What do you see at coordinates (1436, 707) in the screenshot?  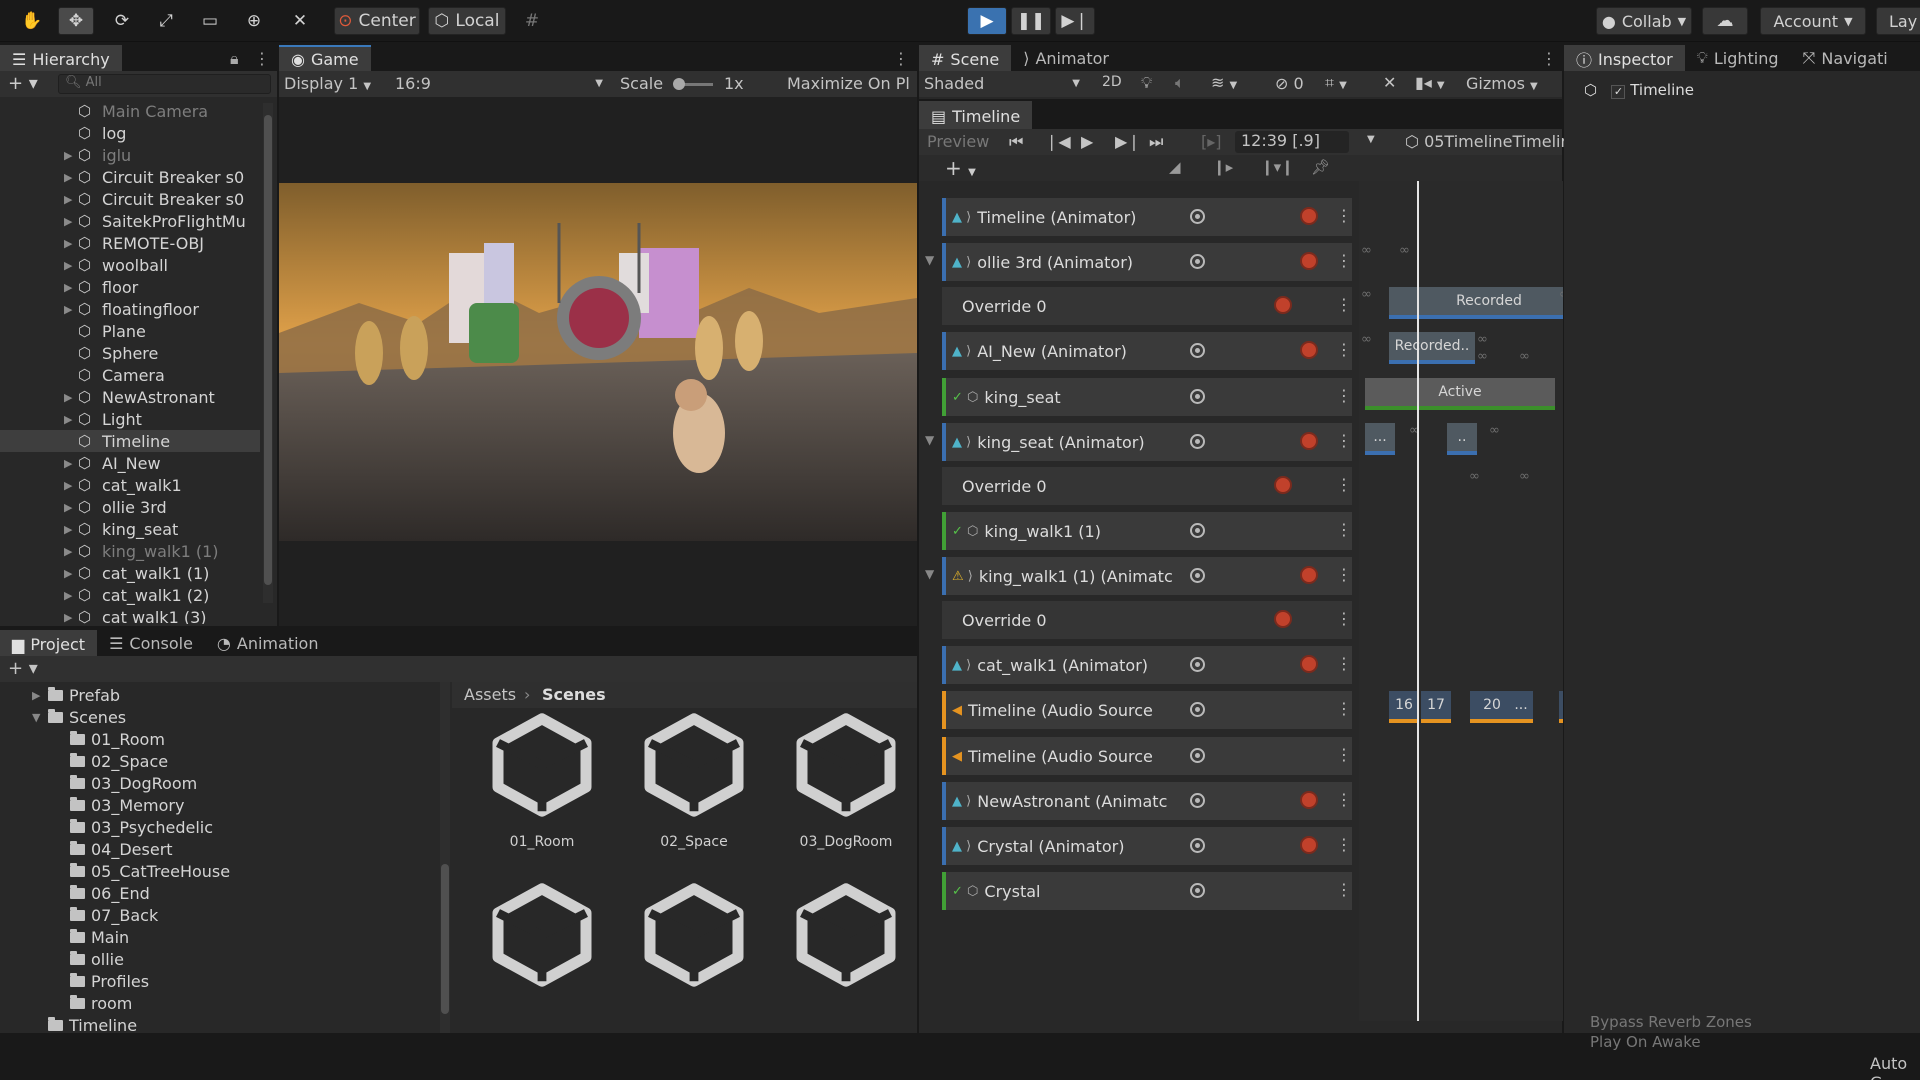 I see `audio-clip: 17` at bounding box center [1436, 707].